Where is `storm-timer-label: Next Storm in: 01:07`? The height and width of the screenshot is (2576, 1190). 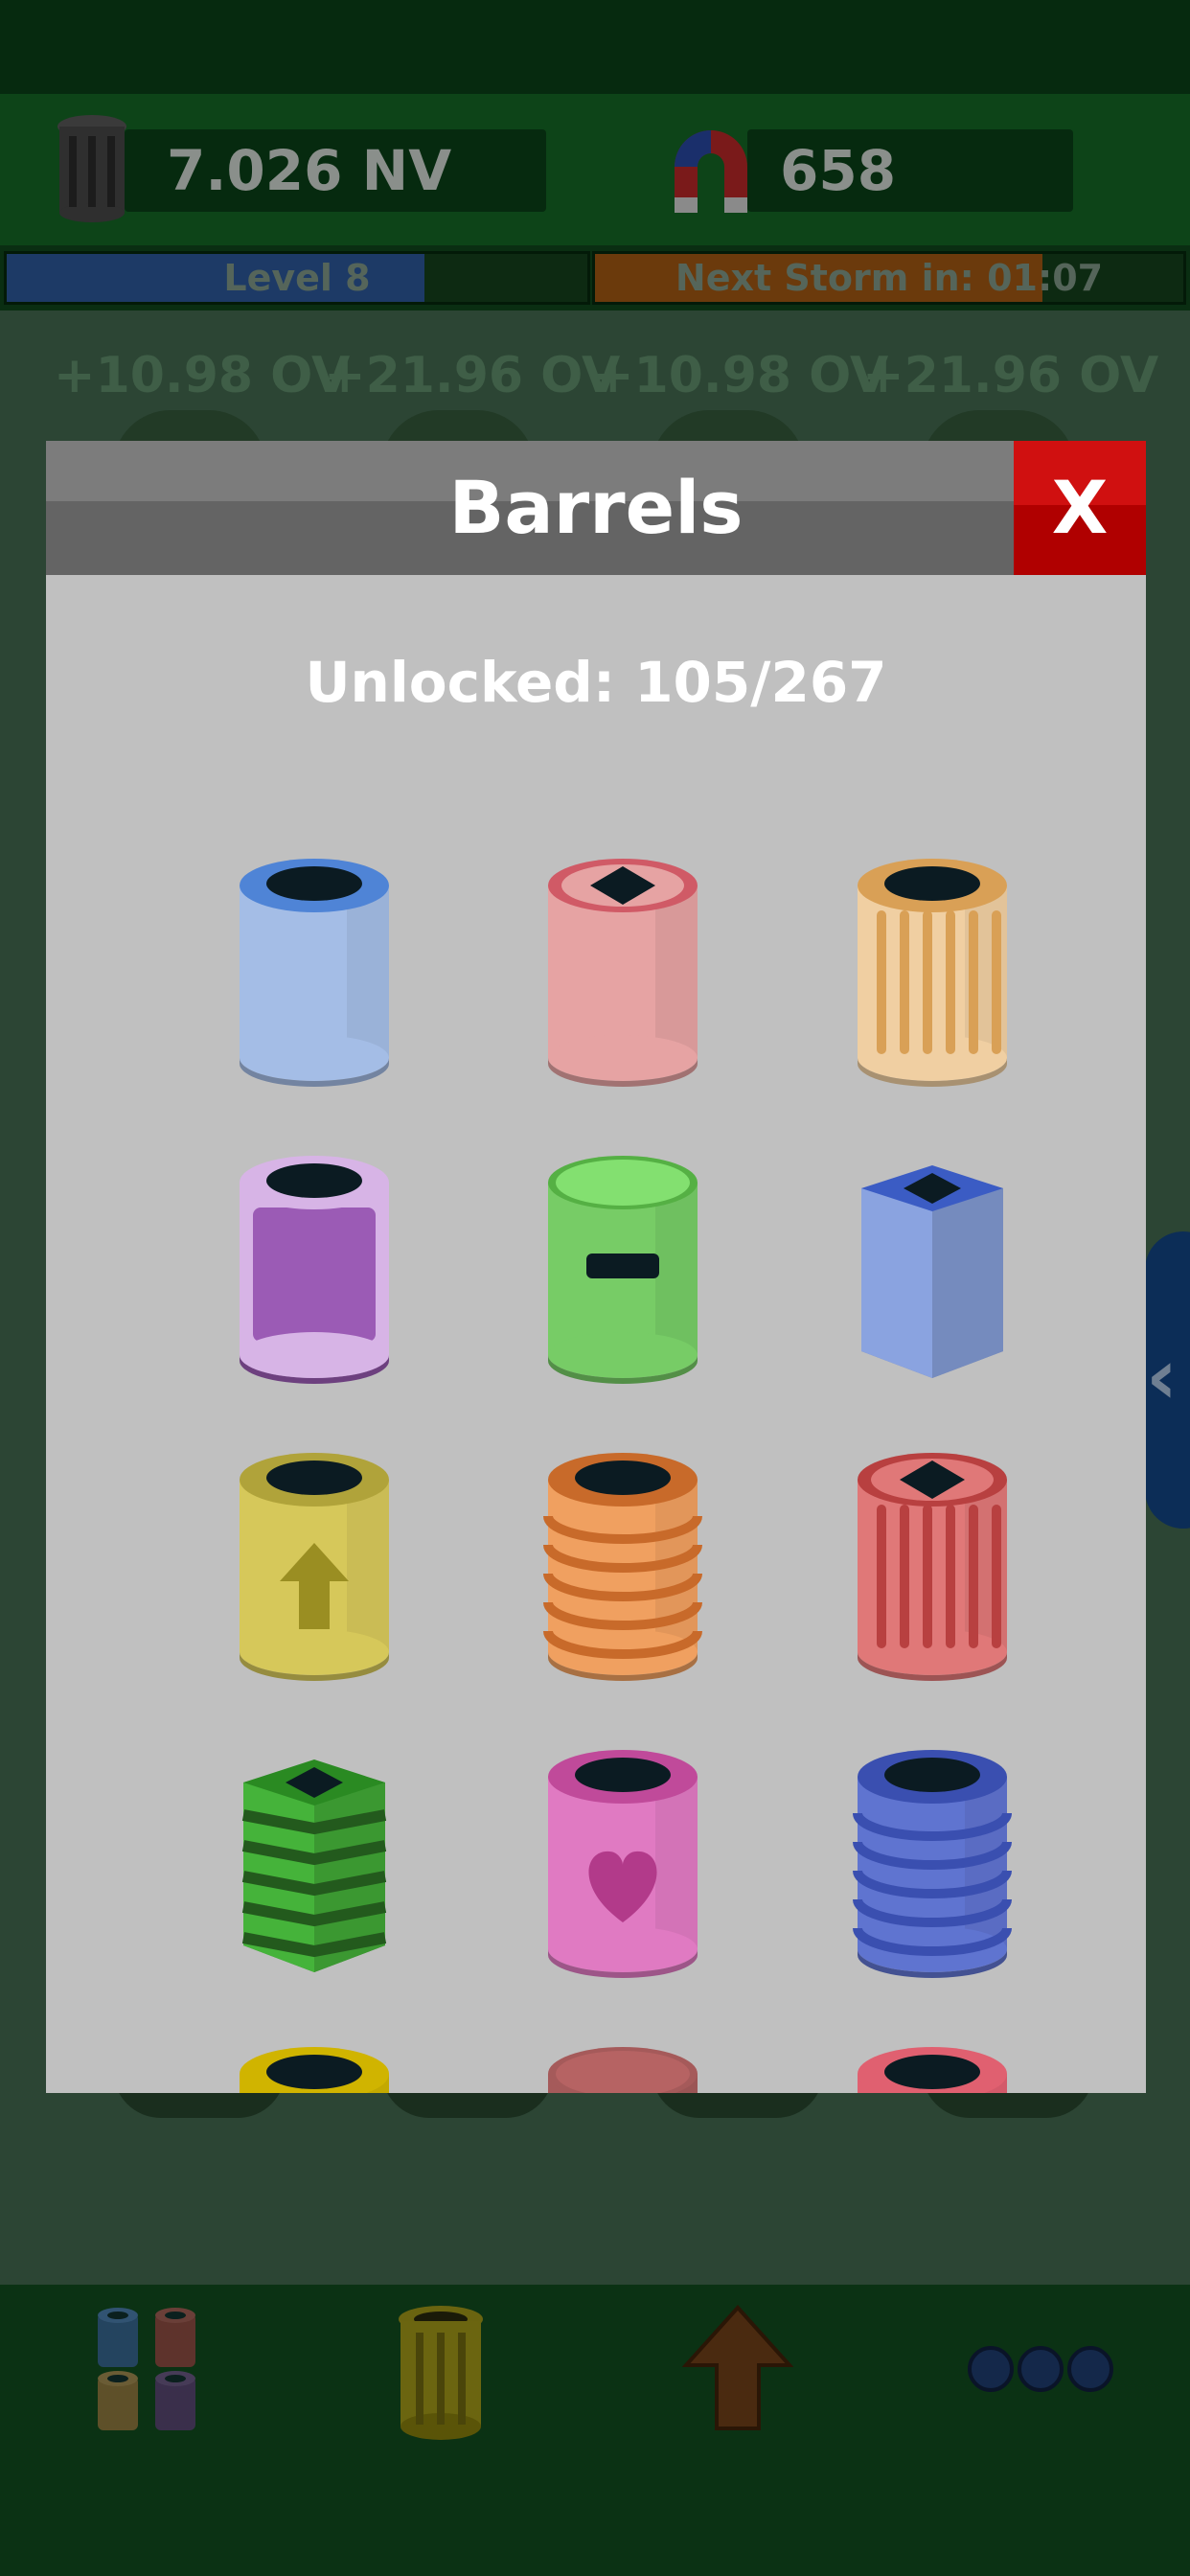
storm-timer-label: Next Storm in: 01:07 is located at coordinates (889, 278).